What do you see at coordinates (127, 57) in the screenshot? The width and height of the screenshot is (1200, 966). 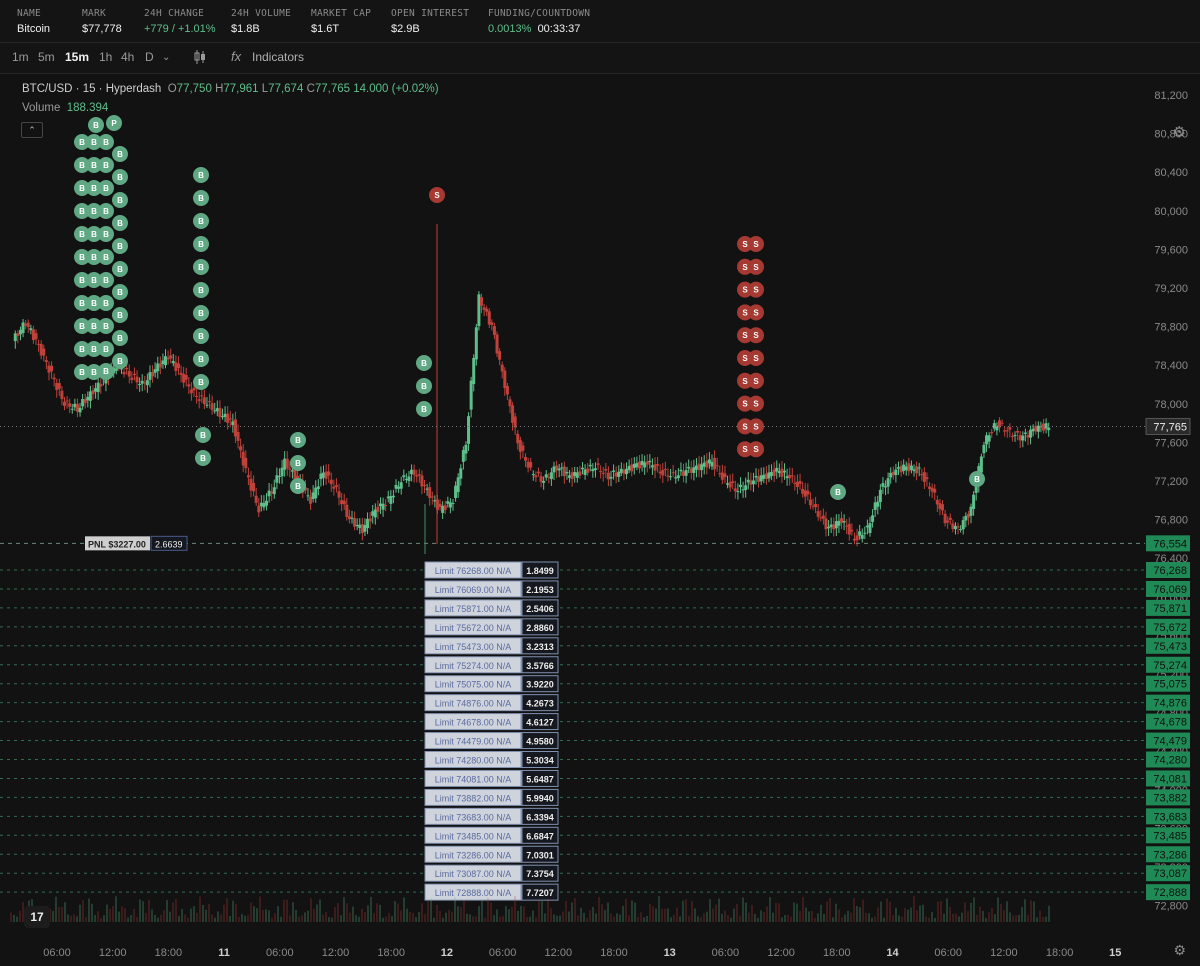 I see `timeframe-4h: 4h` at bounding box center [127, 57].